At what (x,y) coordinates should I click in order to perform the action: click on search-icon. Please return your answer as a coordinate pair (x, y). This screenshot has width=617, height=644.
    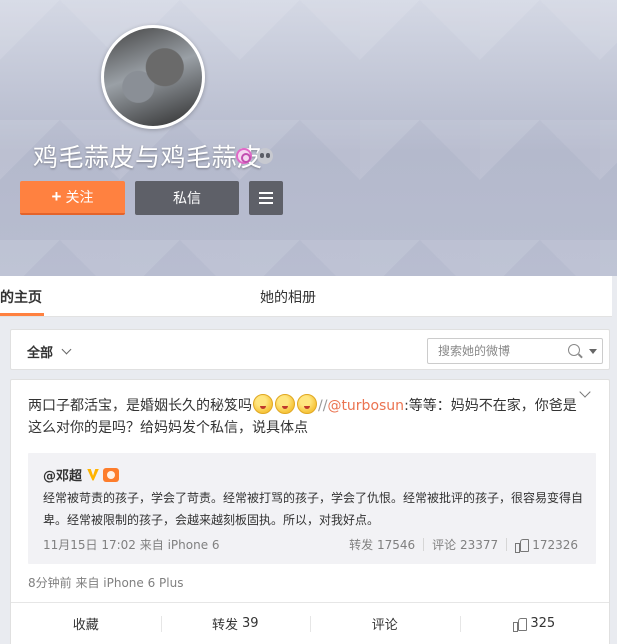
    Looking at the image, I should click on (574, 350).